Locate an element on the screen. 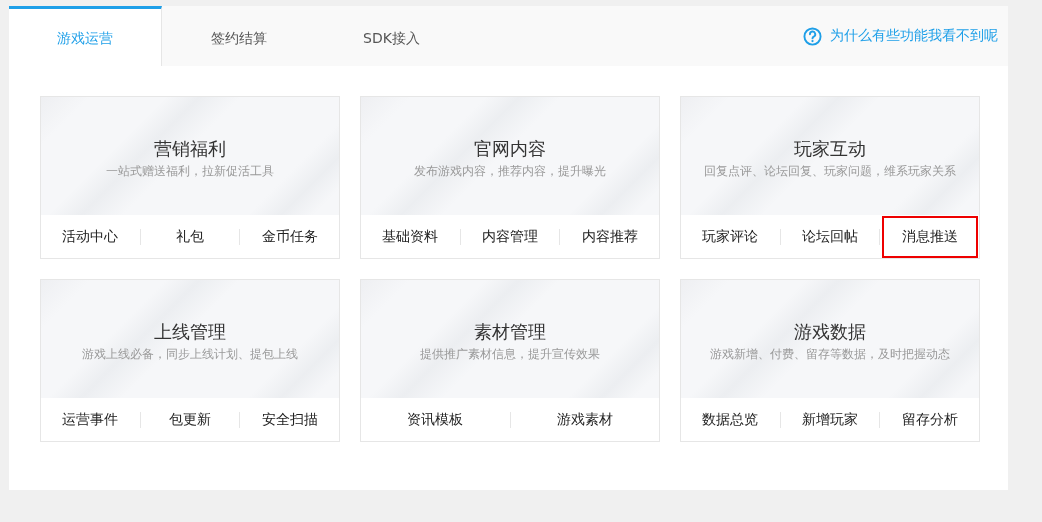  card-link: 数据总览 is located at coordinates (730, 419).